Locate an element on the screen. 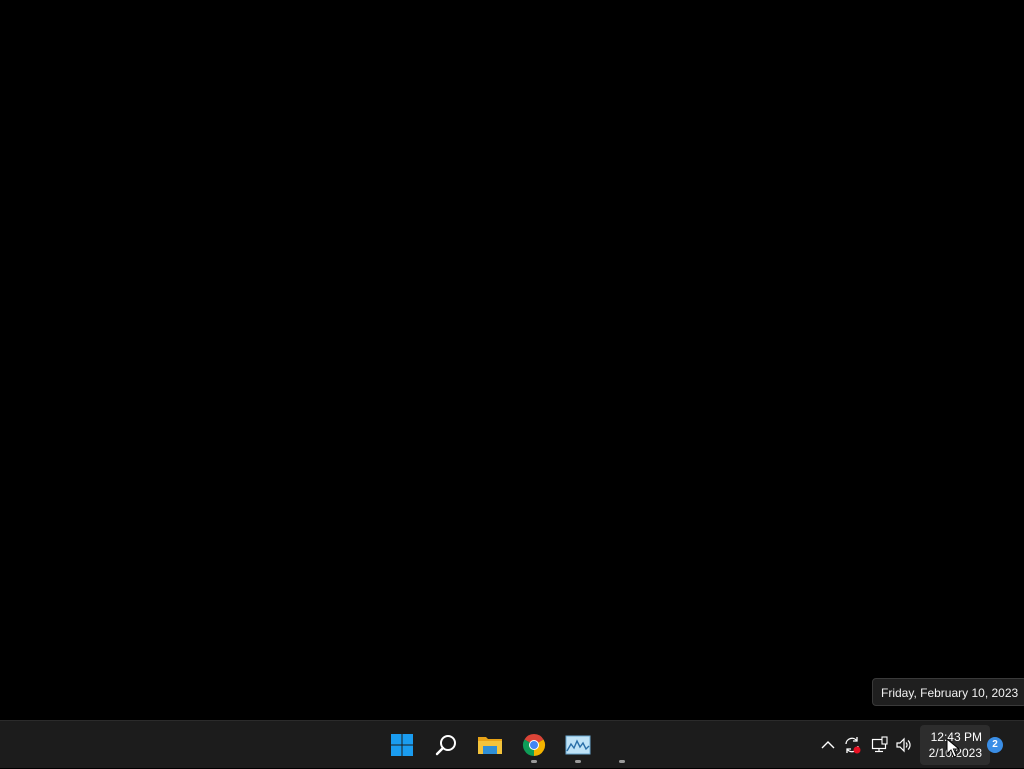 The width and height of the screenshot is (1024, 769). image-viewer-button is located at coordinates (578, 745).